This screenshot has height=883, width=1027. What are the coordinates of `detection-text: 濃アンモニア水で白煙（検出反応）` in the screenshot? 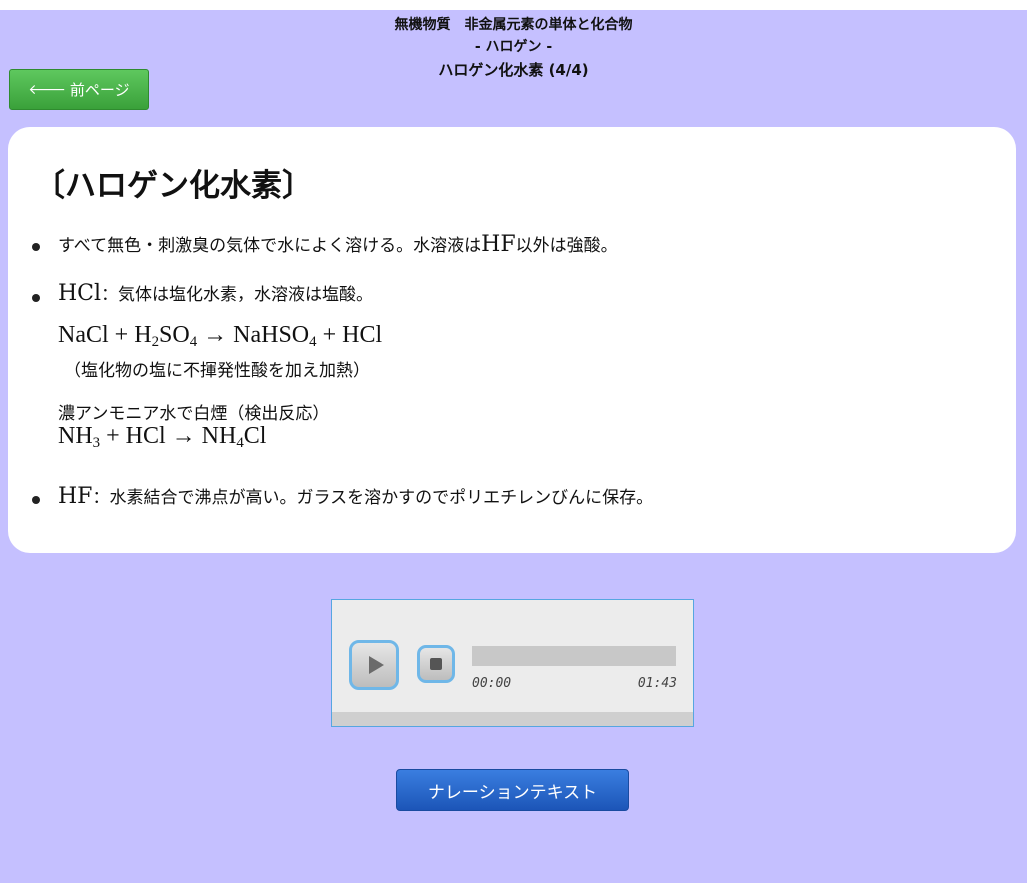 It's located at (194, 414).